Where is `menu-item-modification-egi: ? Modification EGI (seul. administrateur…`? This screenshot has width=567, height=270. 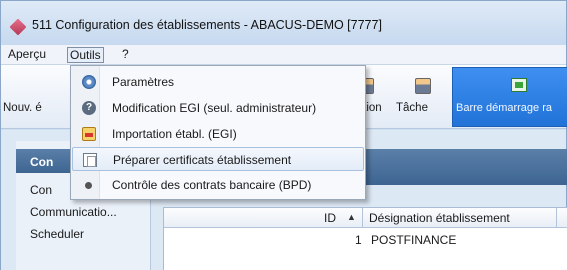 menu-item-modification-egi: ? Modification EGI (seul. administrateur… is located at coordinates (218, 108).